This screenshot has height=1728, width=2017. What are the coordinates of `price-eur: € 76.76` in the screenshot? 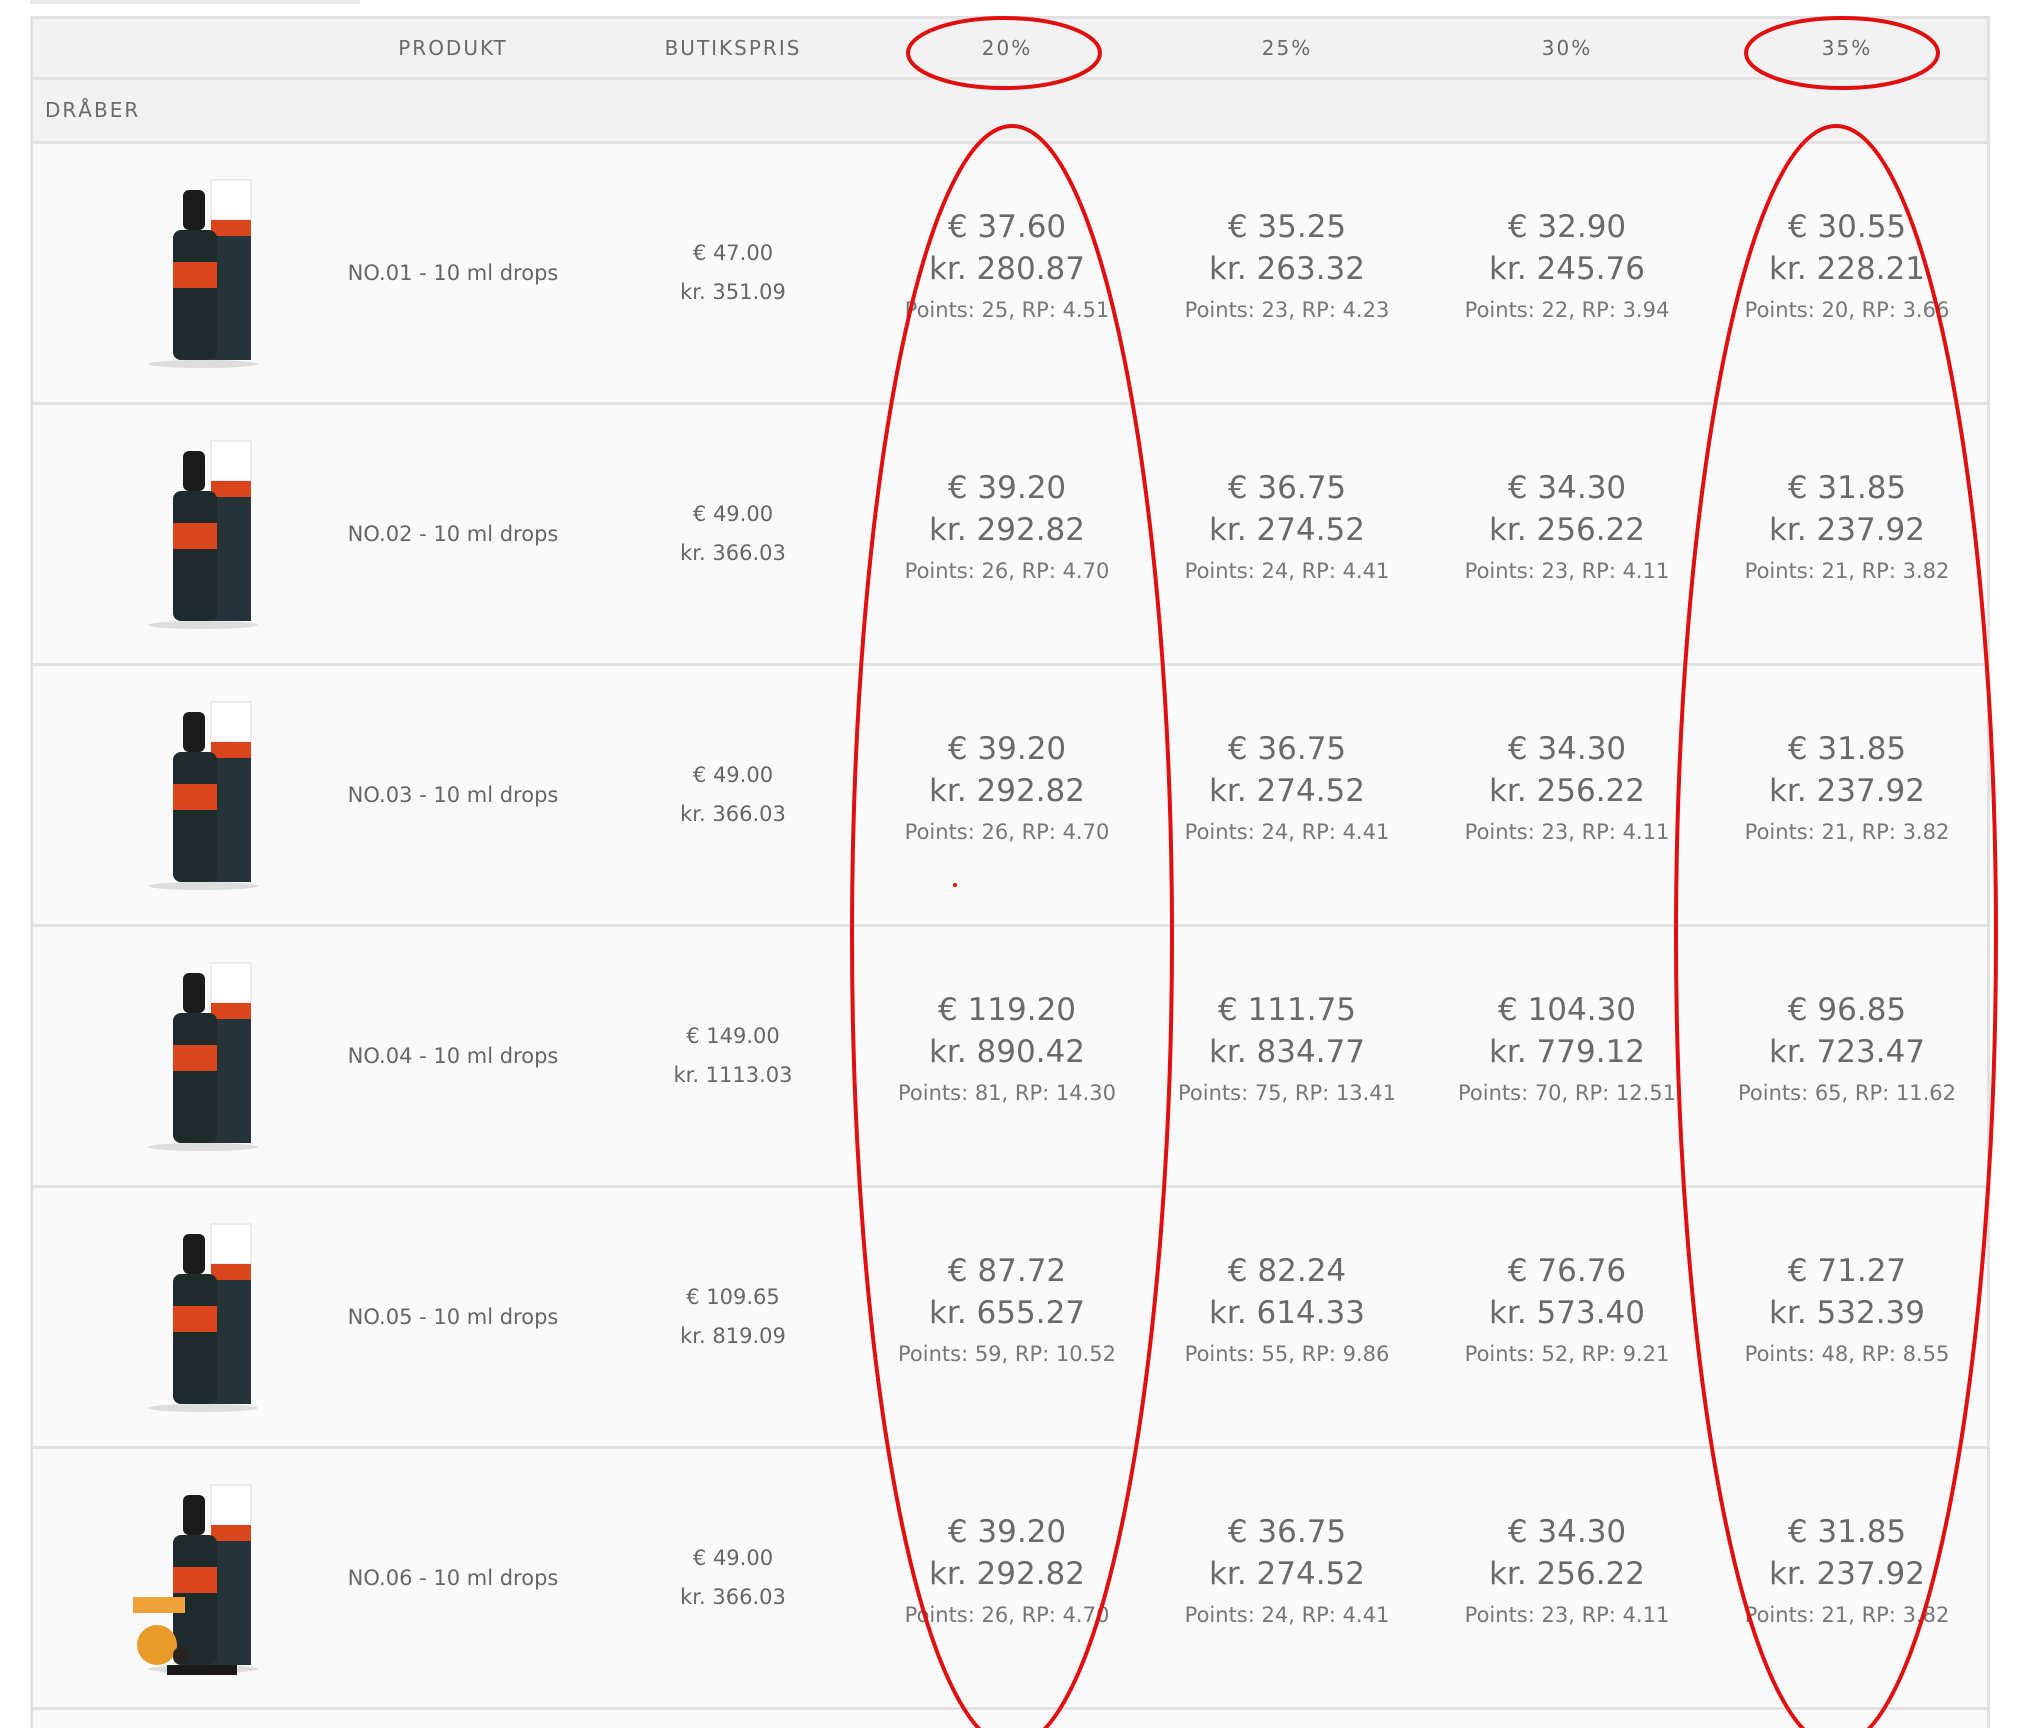 It's located at (1567, 1271).